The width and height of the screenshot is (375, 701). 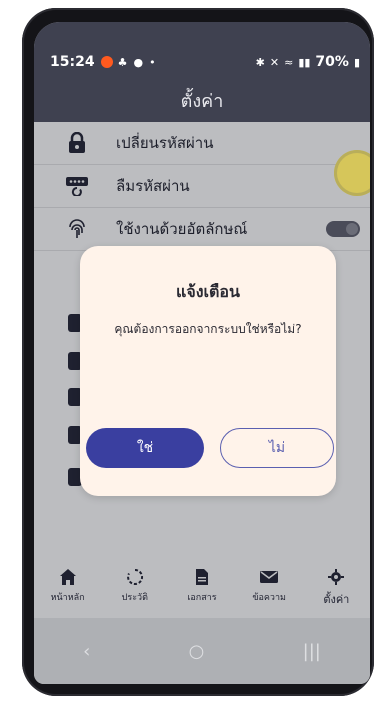 I want to click on settings-item-forgot-password: ลืมรหัสผ่าน, so click(x=202, y=186).